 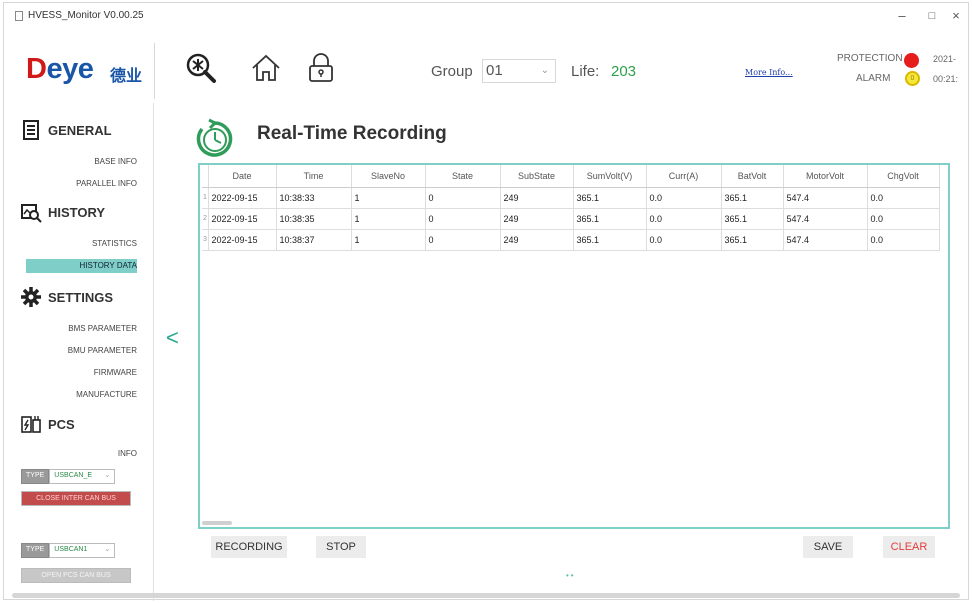 What do you see at coordinates (341, 547) in the screenshot?
I see `stop-button: STOP` at bounding box center [341, 547].